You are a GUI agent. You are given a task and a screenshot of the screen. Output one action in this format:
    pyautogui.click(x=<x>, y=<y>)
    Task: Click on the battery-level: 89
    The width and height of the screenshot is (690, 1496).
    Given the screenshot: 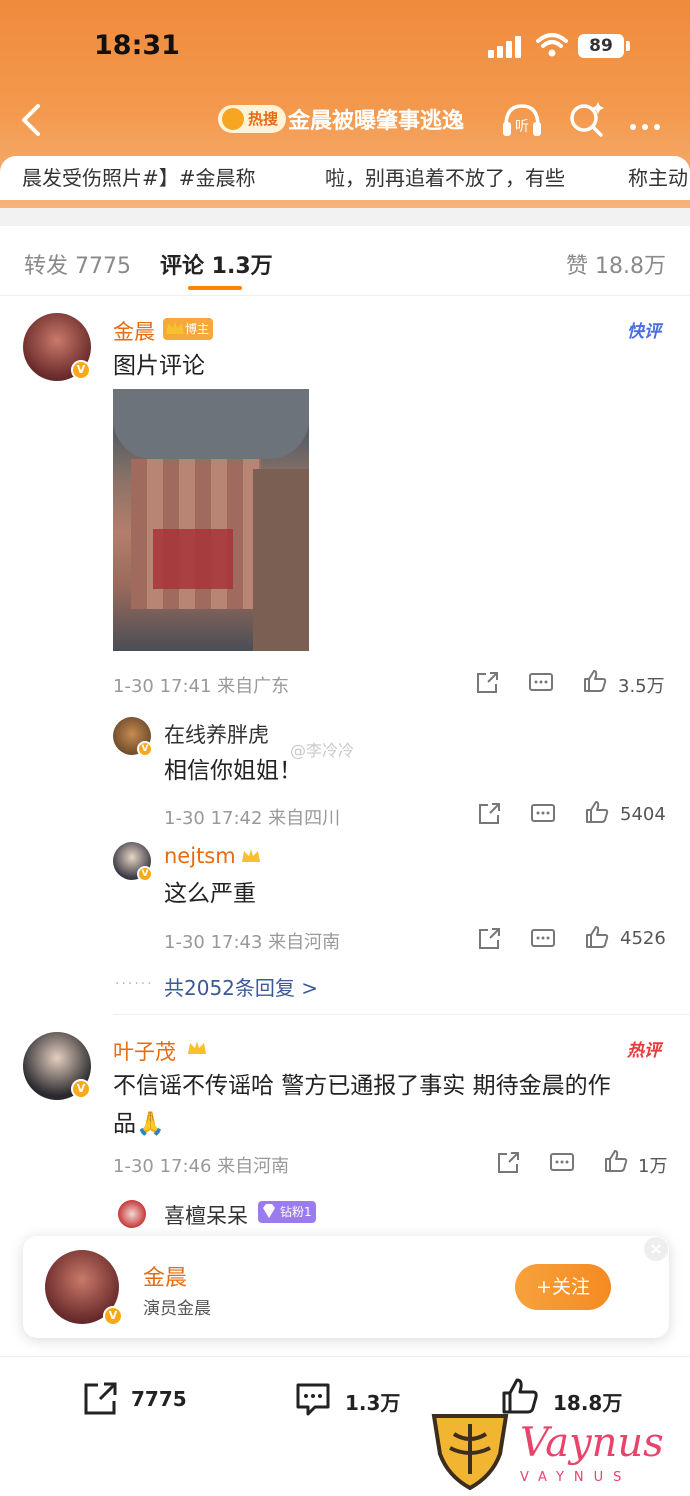 What is the action you would take?
    pyautogui.click(x=601, y=46)
    